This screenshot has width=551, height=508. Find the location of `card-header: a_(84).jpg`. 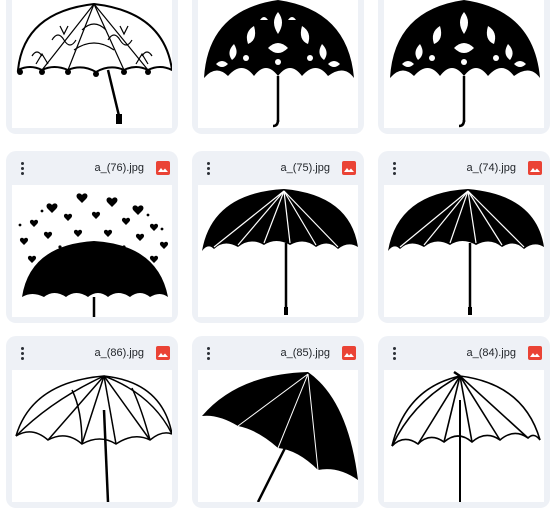

card-header: a_(84).jpg is located at coordinates (464, 353).